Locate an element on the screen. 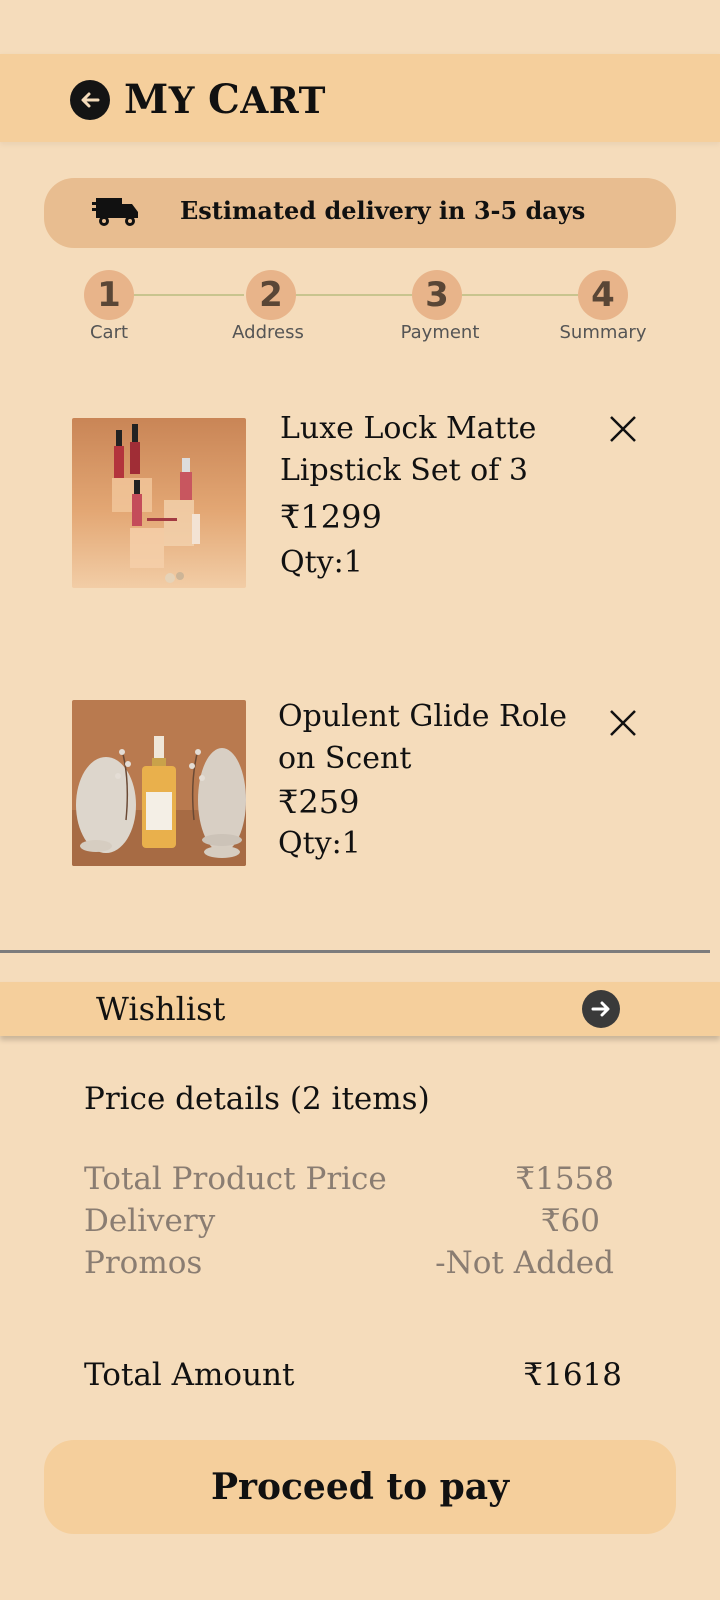  step-4-circle: 4 is located at coordinates (603, 295).